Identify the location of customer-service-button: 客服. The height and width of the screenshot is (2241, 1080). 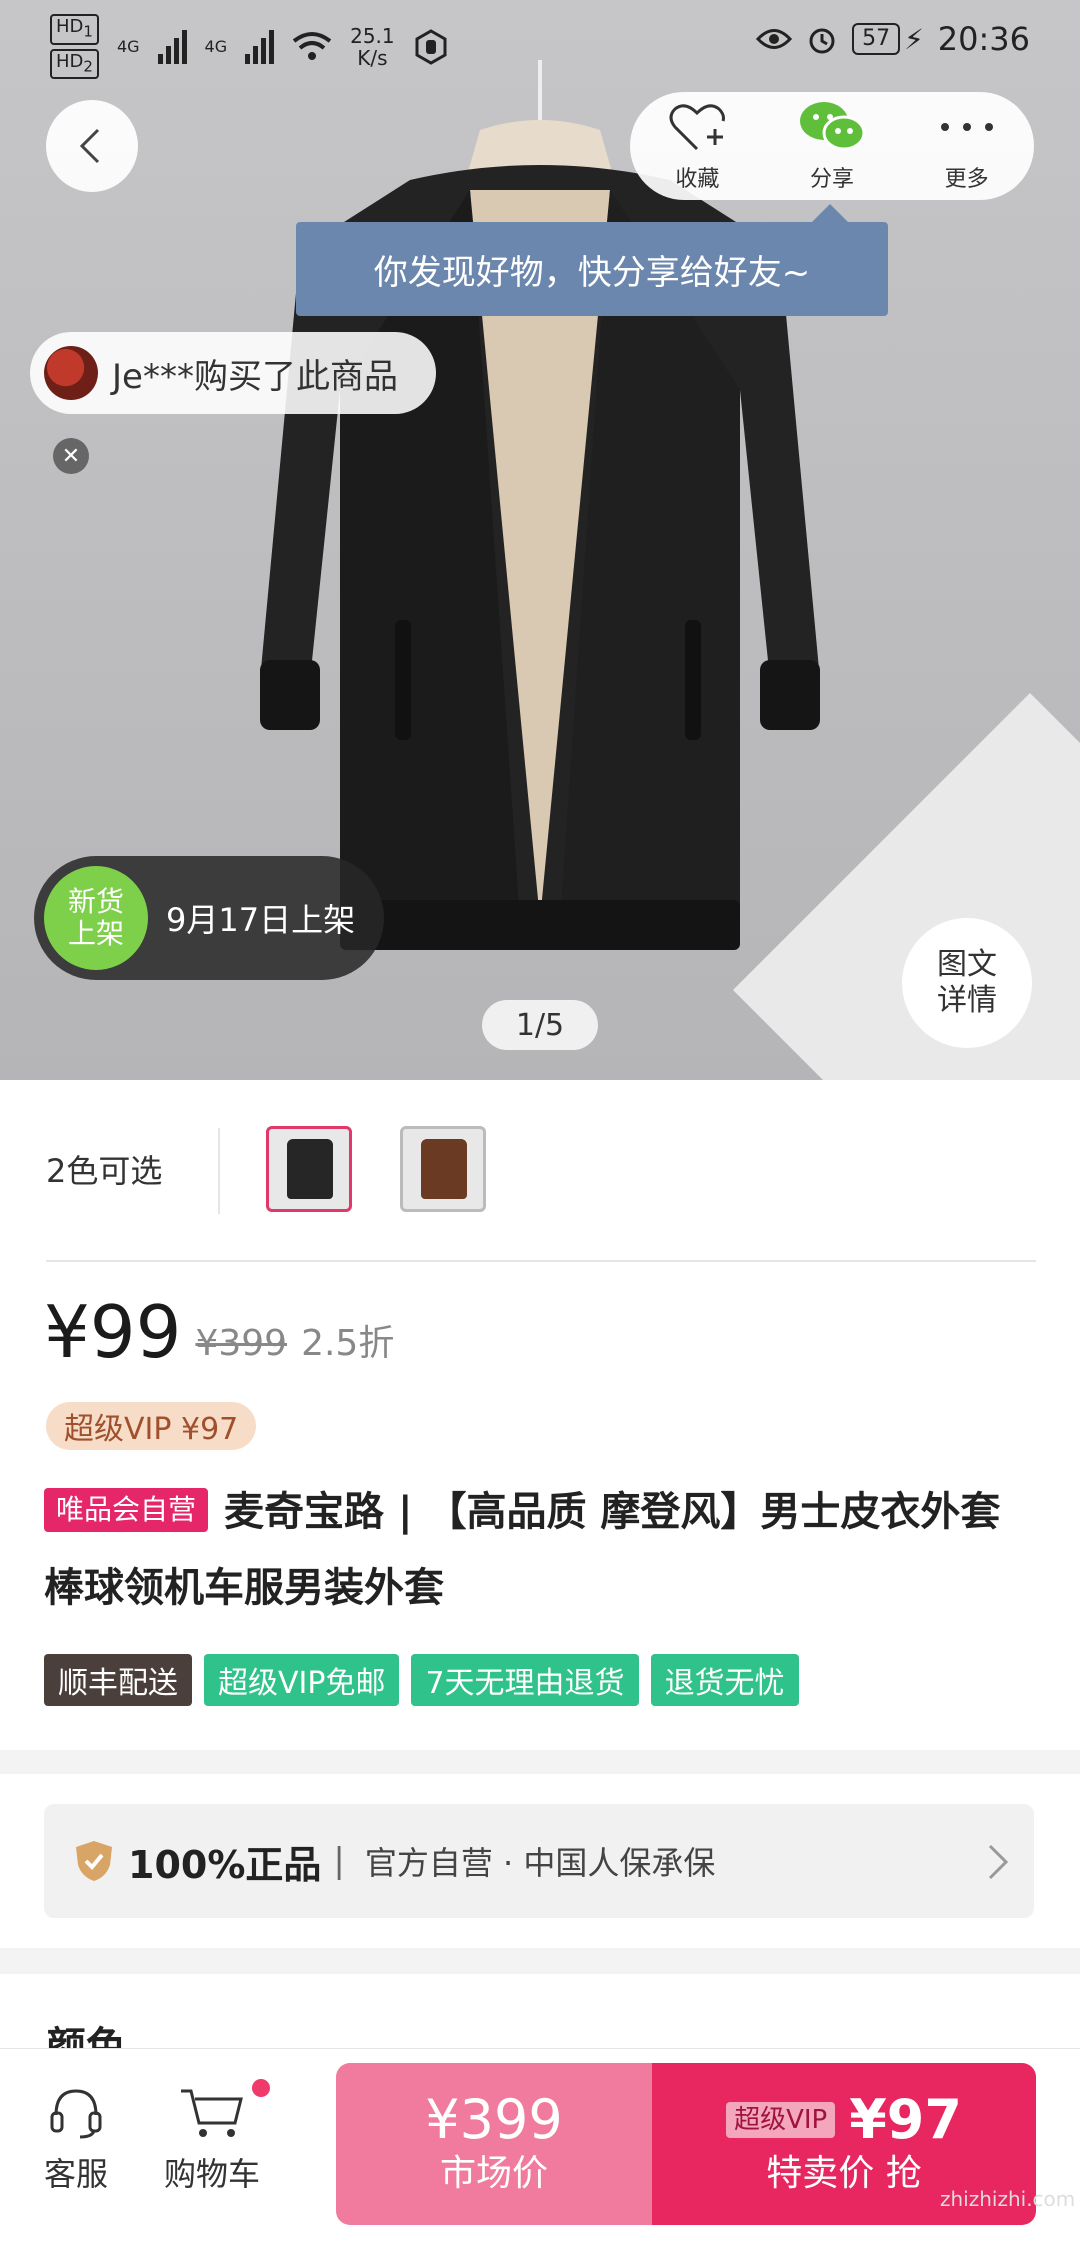
(76, 2140).